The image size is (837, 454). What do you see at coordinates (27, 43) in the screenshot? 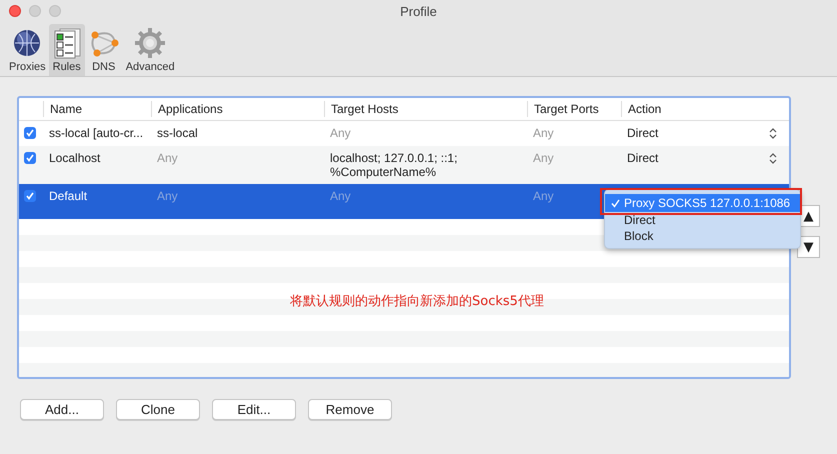
I see `globe-icon` at bounding box center [27, 43].